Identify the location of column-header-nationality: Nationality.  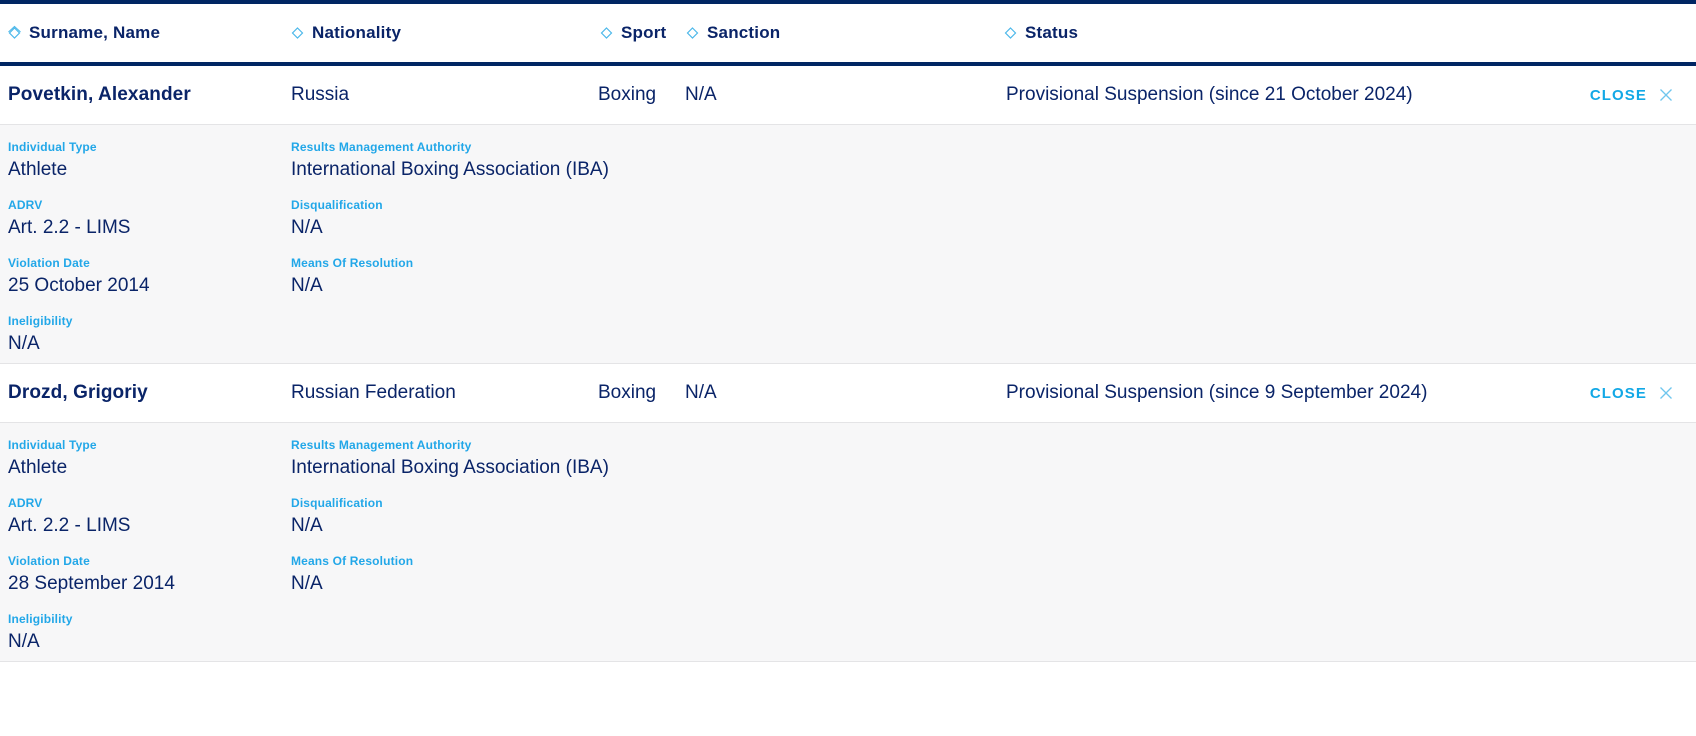
(346, 33).